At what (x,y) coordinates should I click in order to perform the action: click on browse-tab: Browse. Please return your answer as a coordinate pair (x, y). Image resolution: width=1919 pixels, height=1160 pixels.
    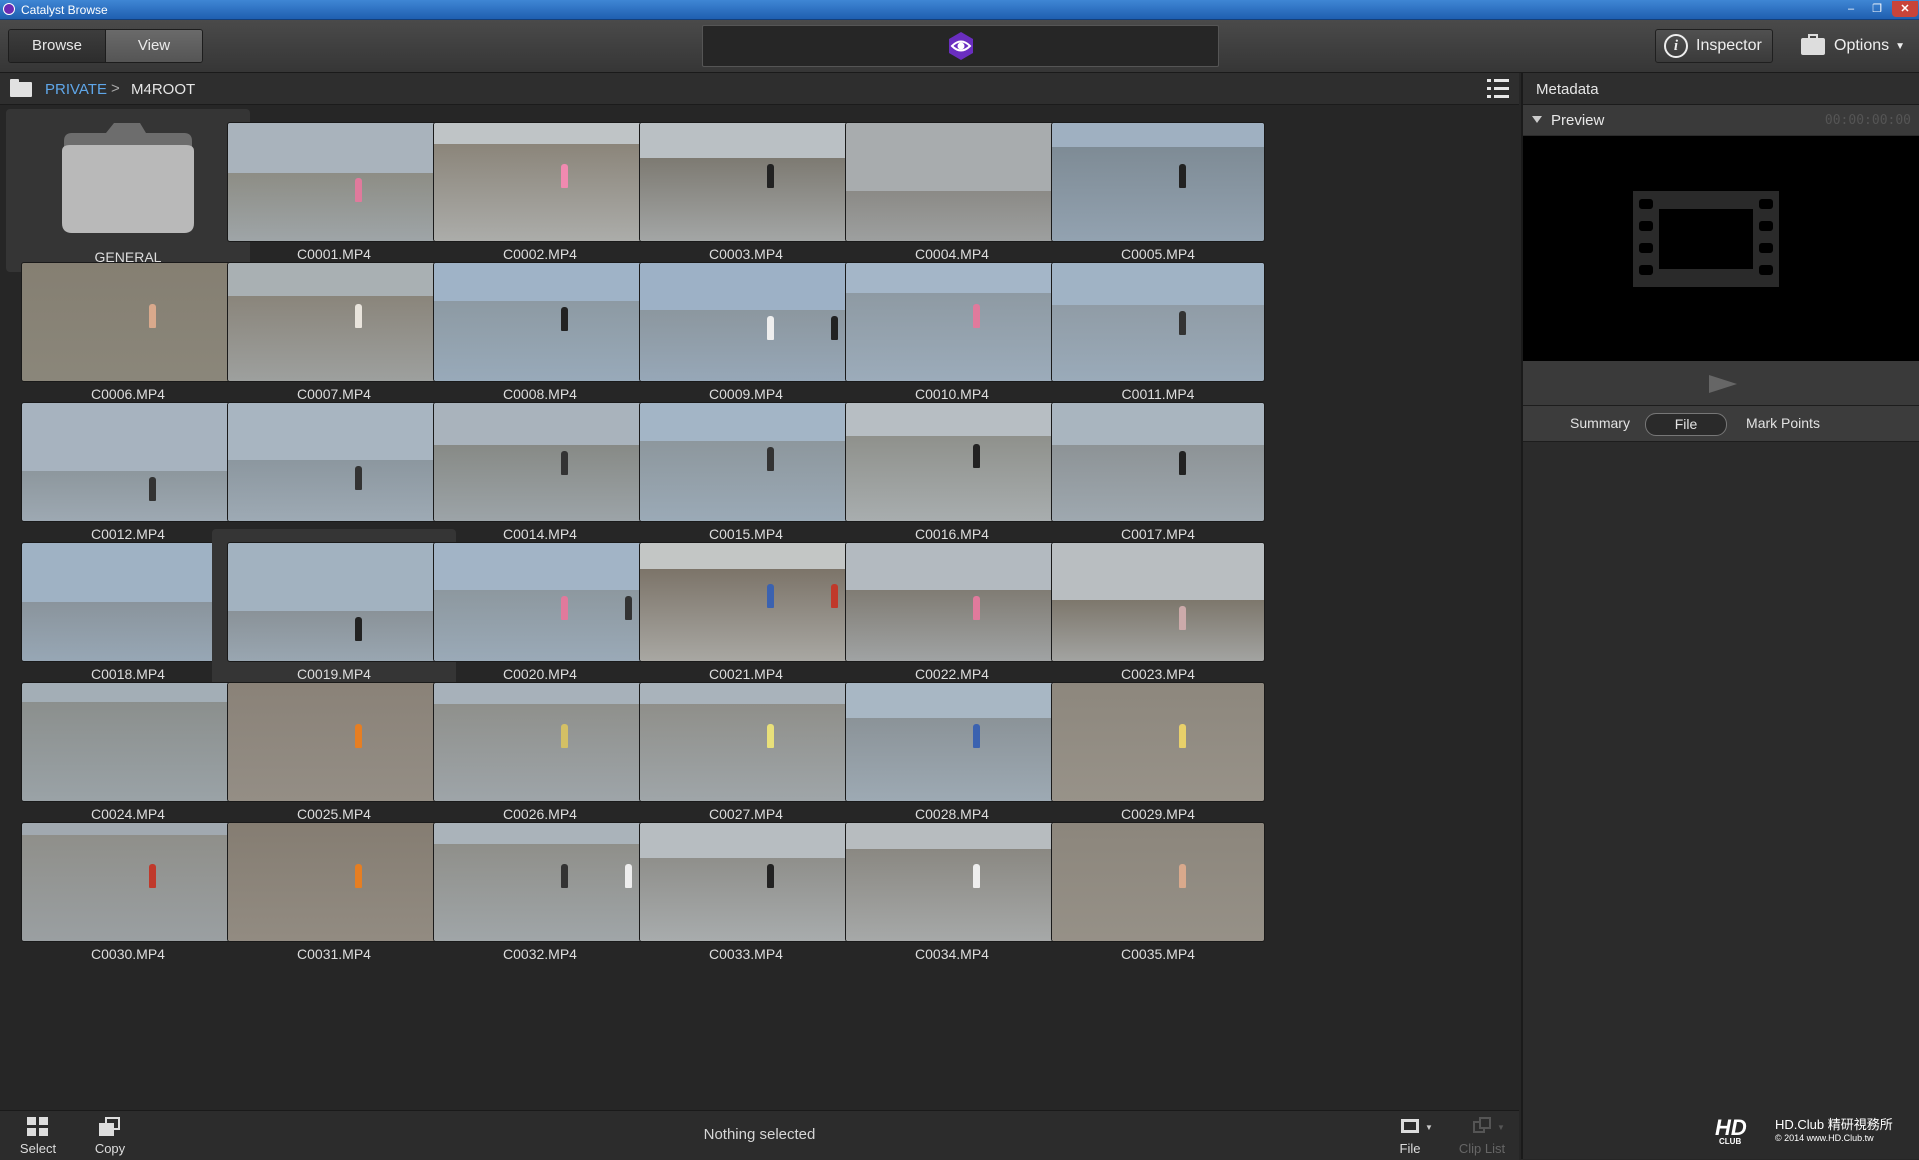
    Looking at the image, I should click on (57, 46).